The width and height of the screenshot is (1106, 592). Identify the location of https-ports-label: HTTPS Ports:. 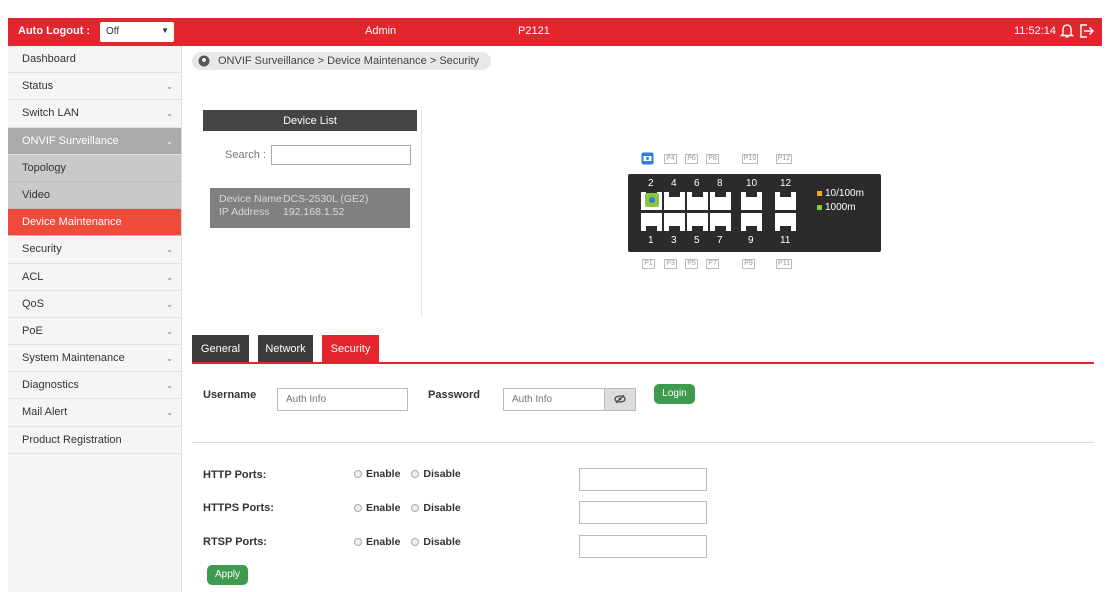
(238, 508).